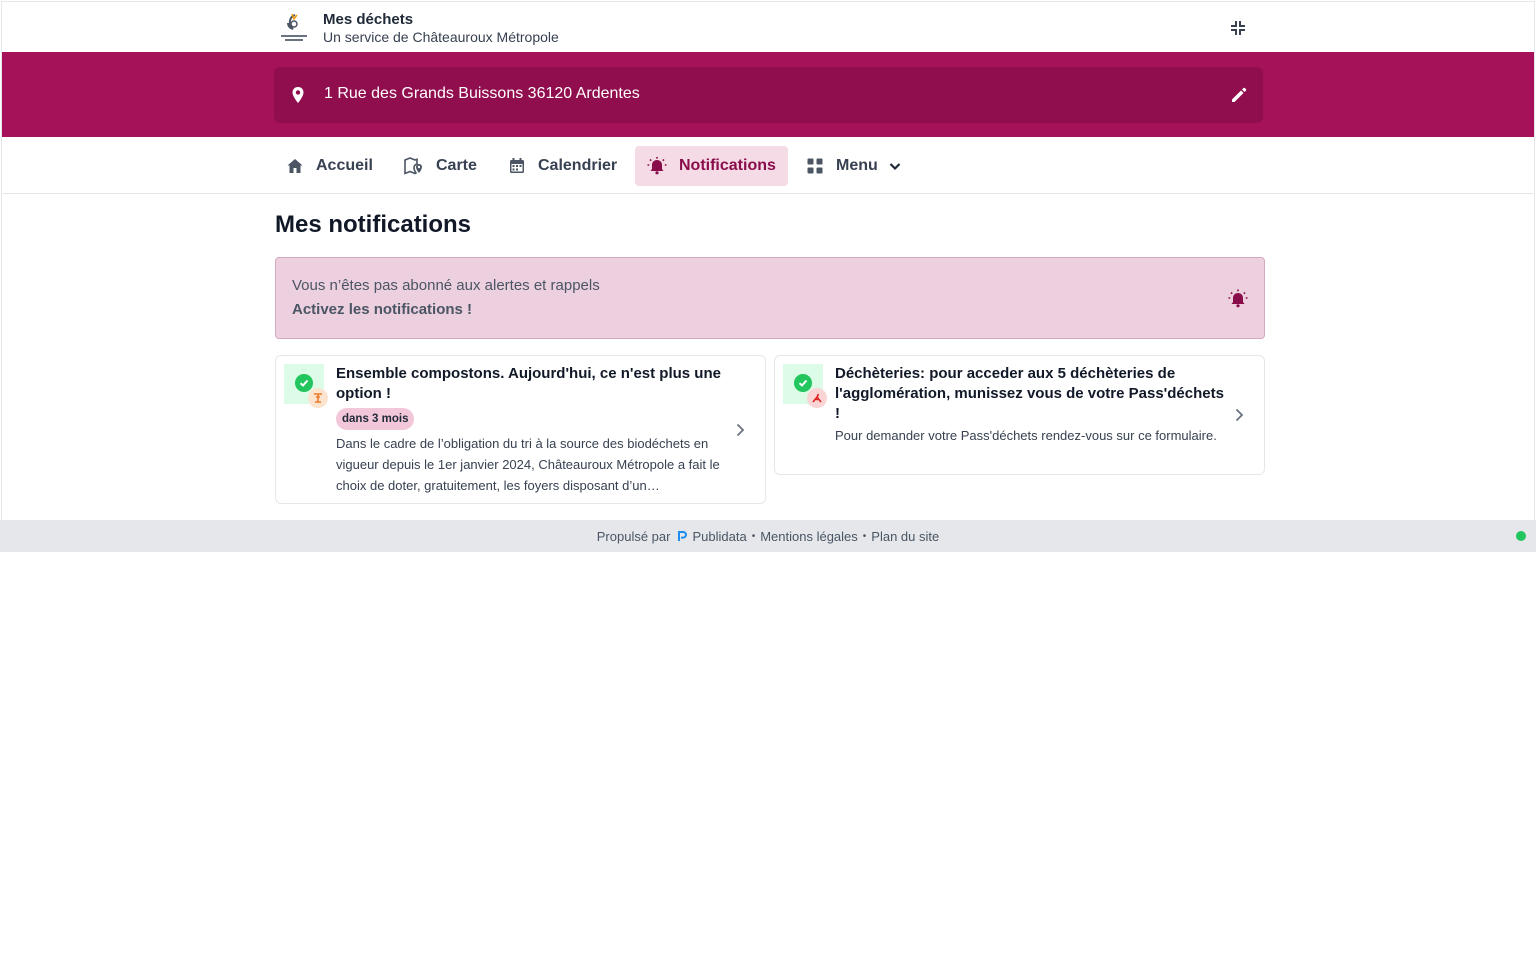  What do you see at coordinates (857, 165) in the screenshot?
I see `nav-label-menu: Menu` at bounding box center [857, 165].